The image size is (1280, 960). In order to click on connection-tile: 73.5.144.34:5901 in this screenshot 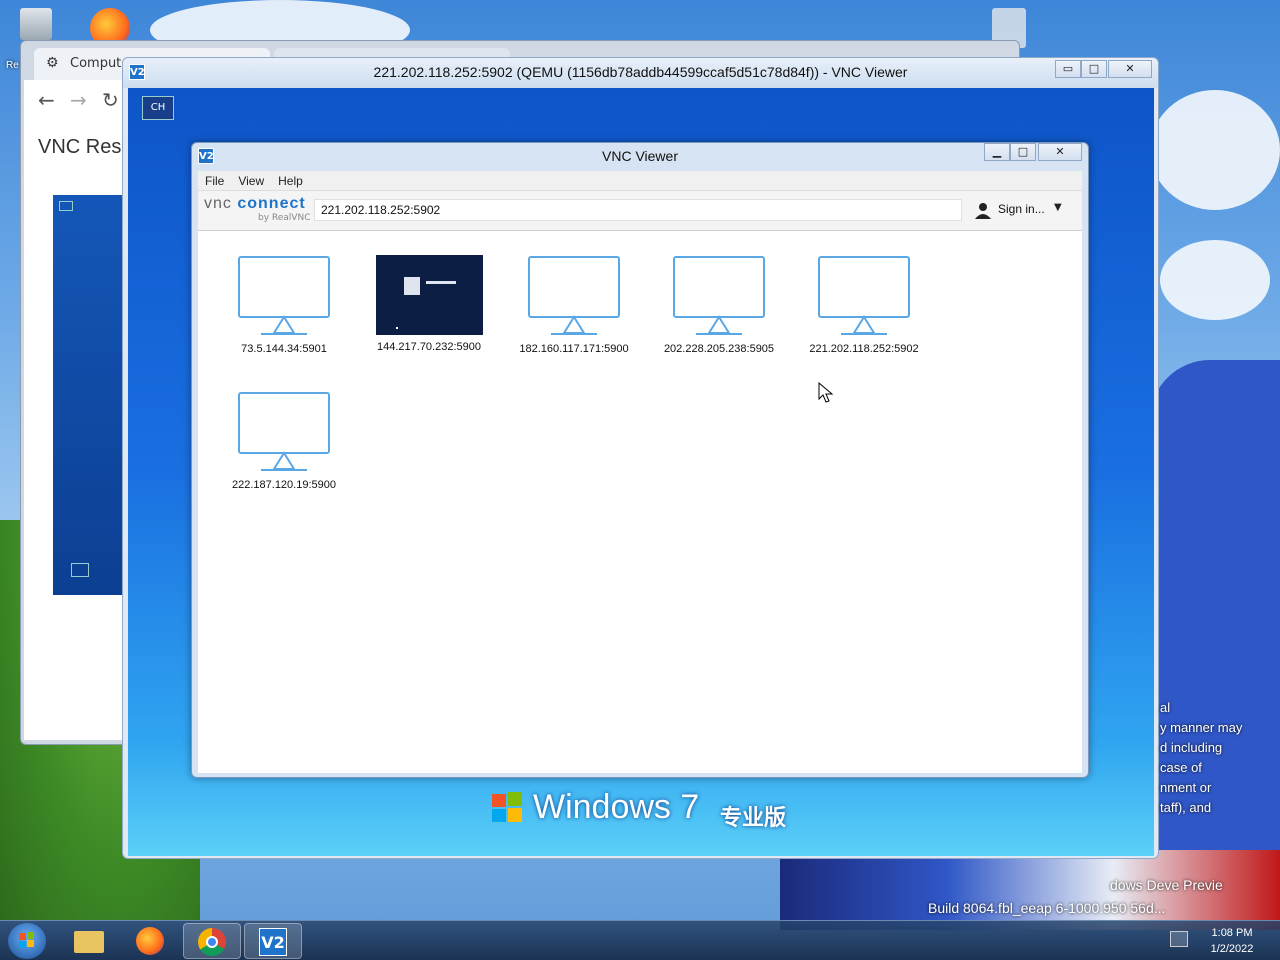, I will do `click(284, 315)`.